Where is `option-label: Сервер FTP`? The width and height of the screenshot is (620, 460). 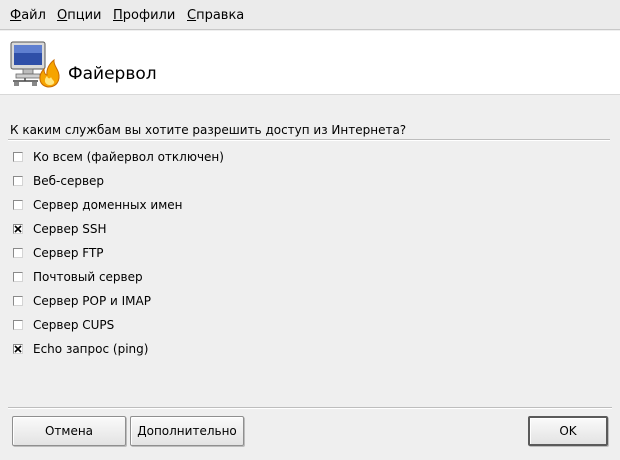
option-label: Сервер FTP is located at coordinates (68, 253).